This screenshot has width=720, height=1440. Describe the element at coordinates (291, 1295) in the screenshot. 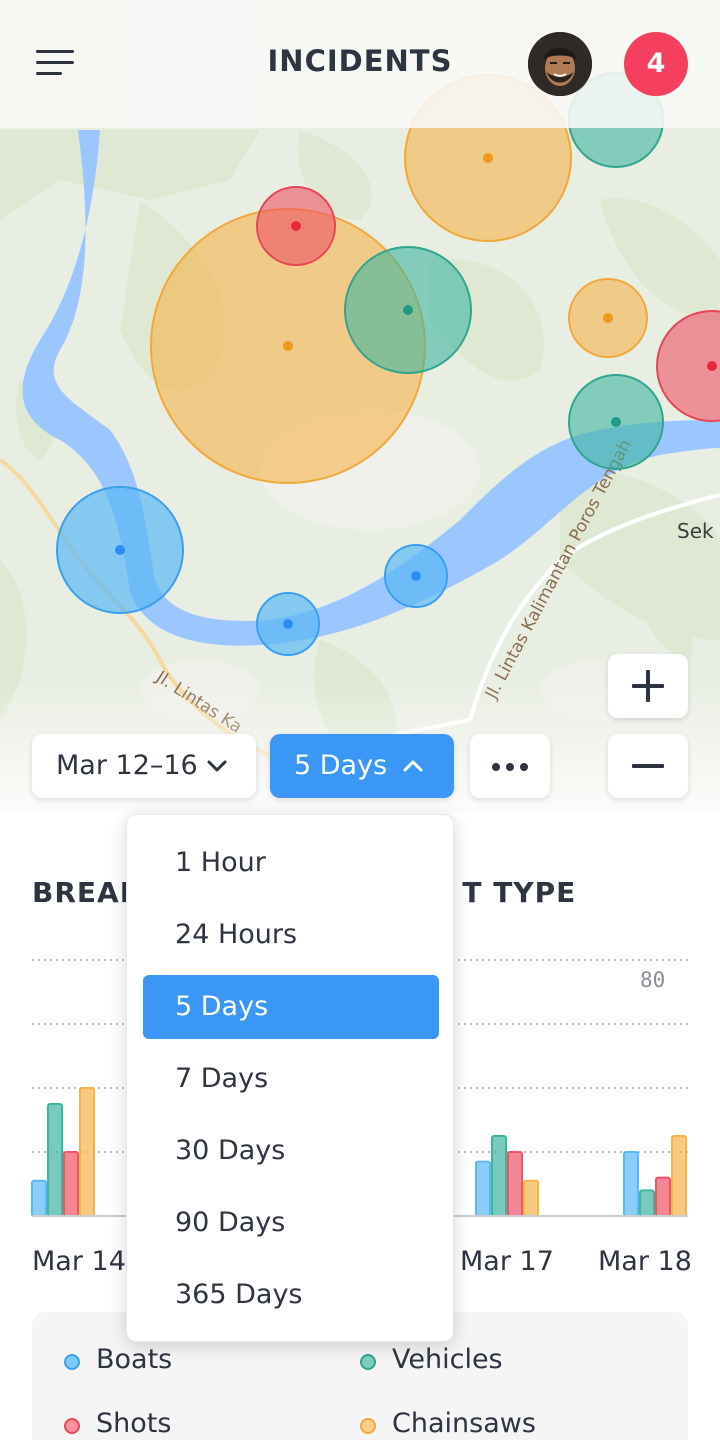

I see `dropdown-option-365-days: 365 Days` at that location.